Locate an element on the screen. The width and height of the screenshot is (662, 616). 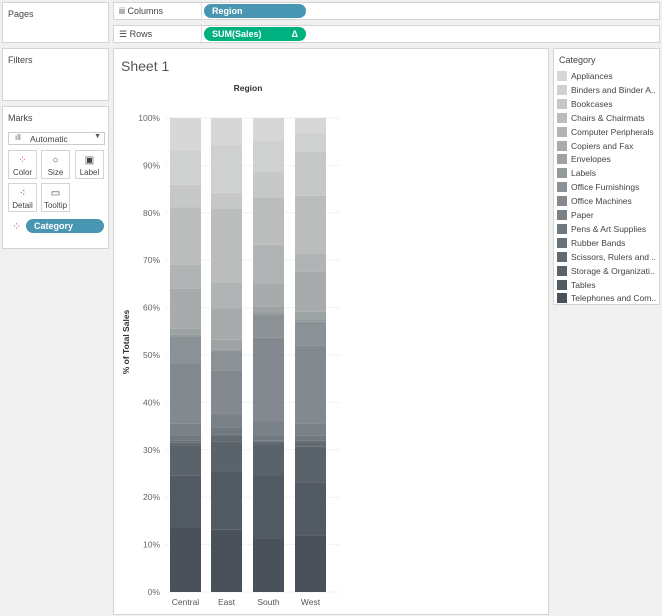
bar-chart-icon: ıll is located at coordinates (18, 137).